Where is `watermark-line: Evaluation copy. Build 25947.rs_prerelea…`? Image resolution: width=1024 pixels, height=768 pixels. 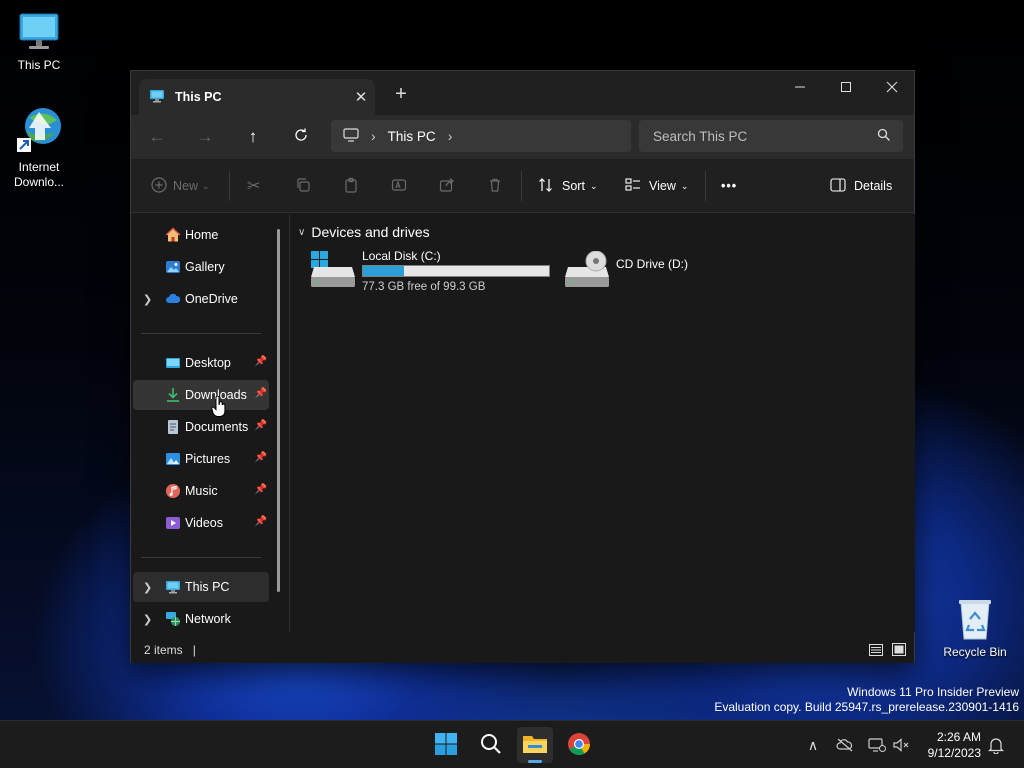 watermark-line: Evaluation copy. Build 25947.rs_prerelea… is located at coordinates (866, 707).